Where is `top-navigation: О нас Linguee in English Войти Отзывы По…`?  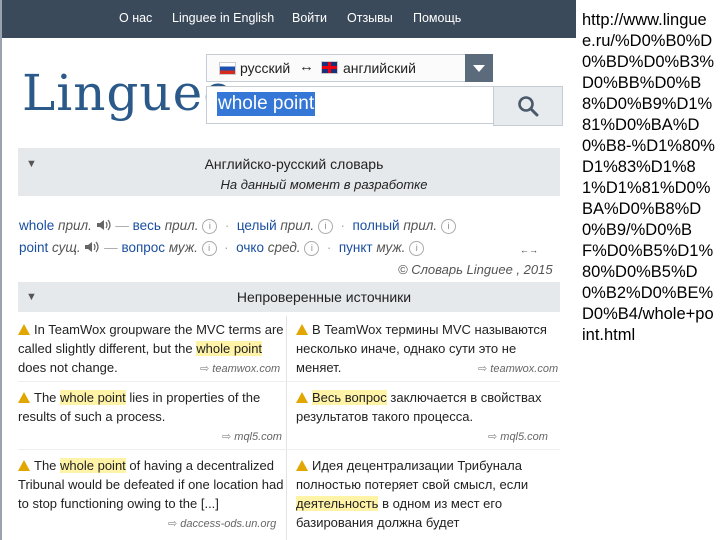 top-navigation: О нас Linguee in English Войти Отзывы По… is located at coordinates (288, 19).